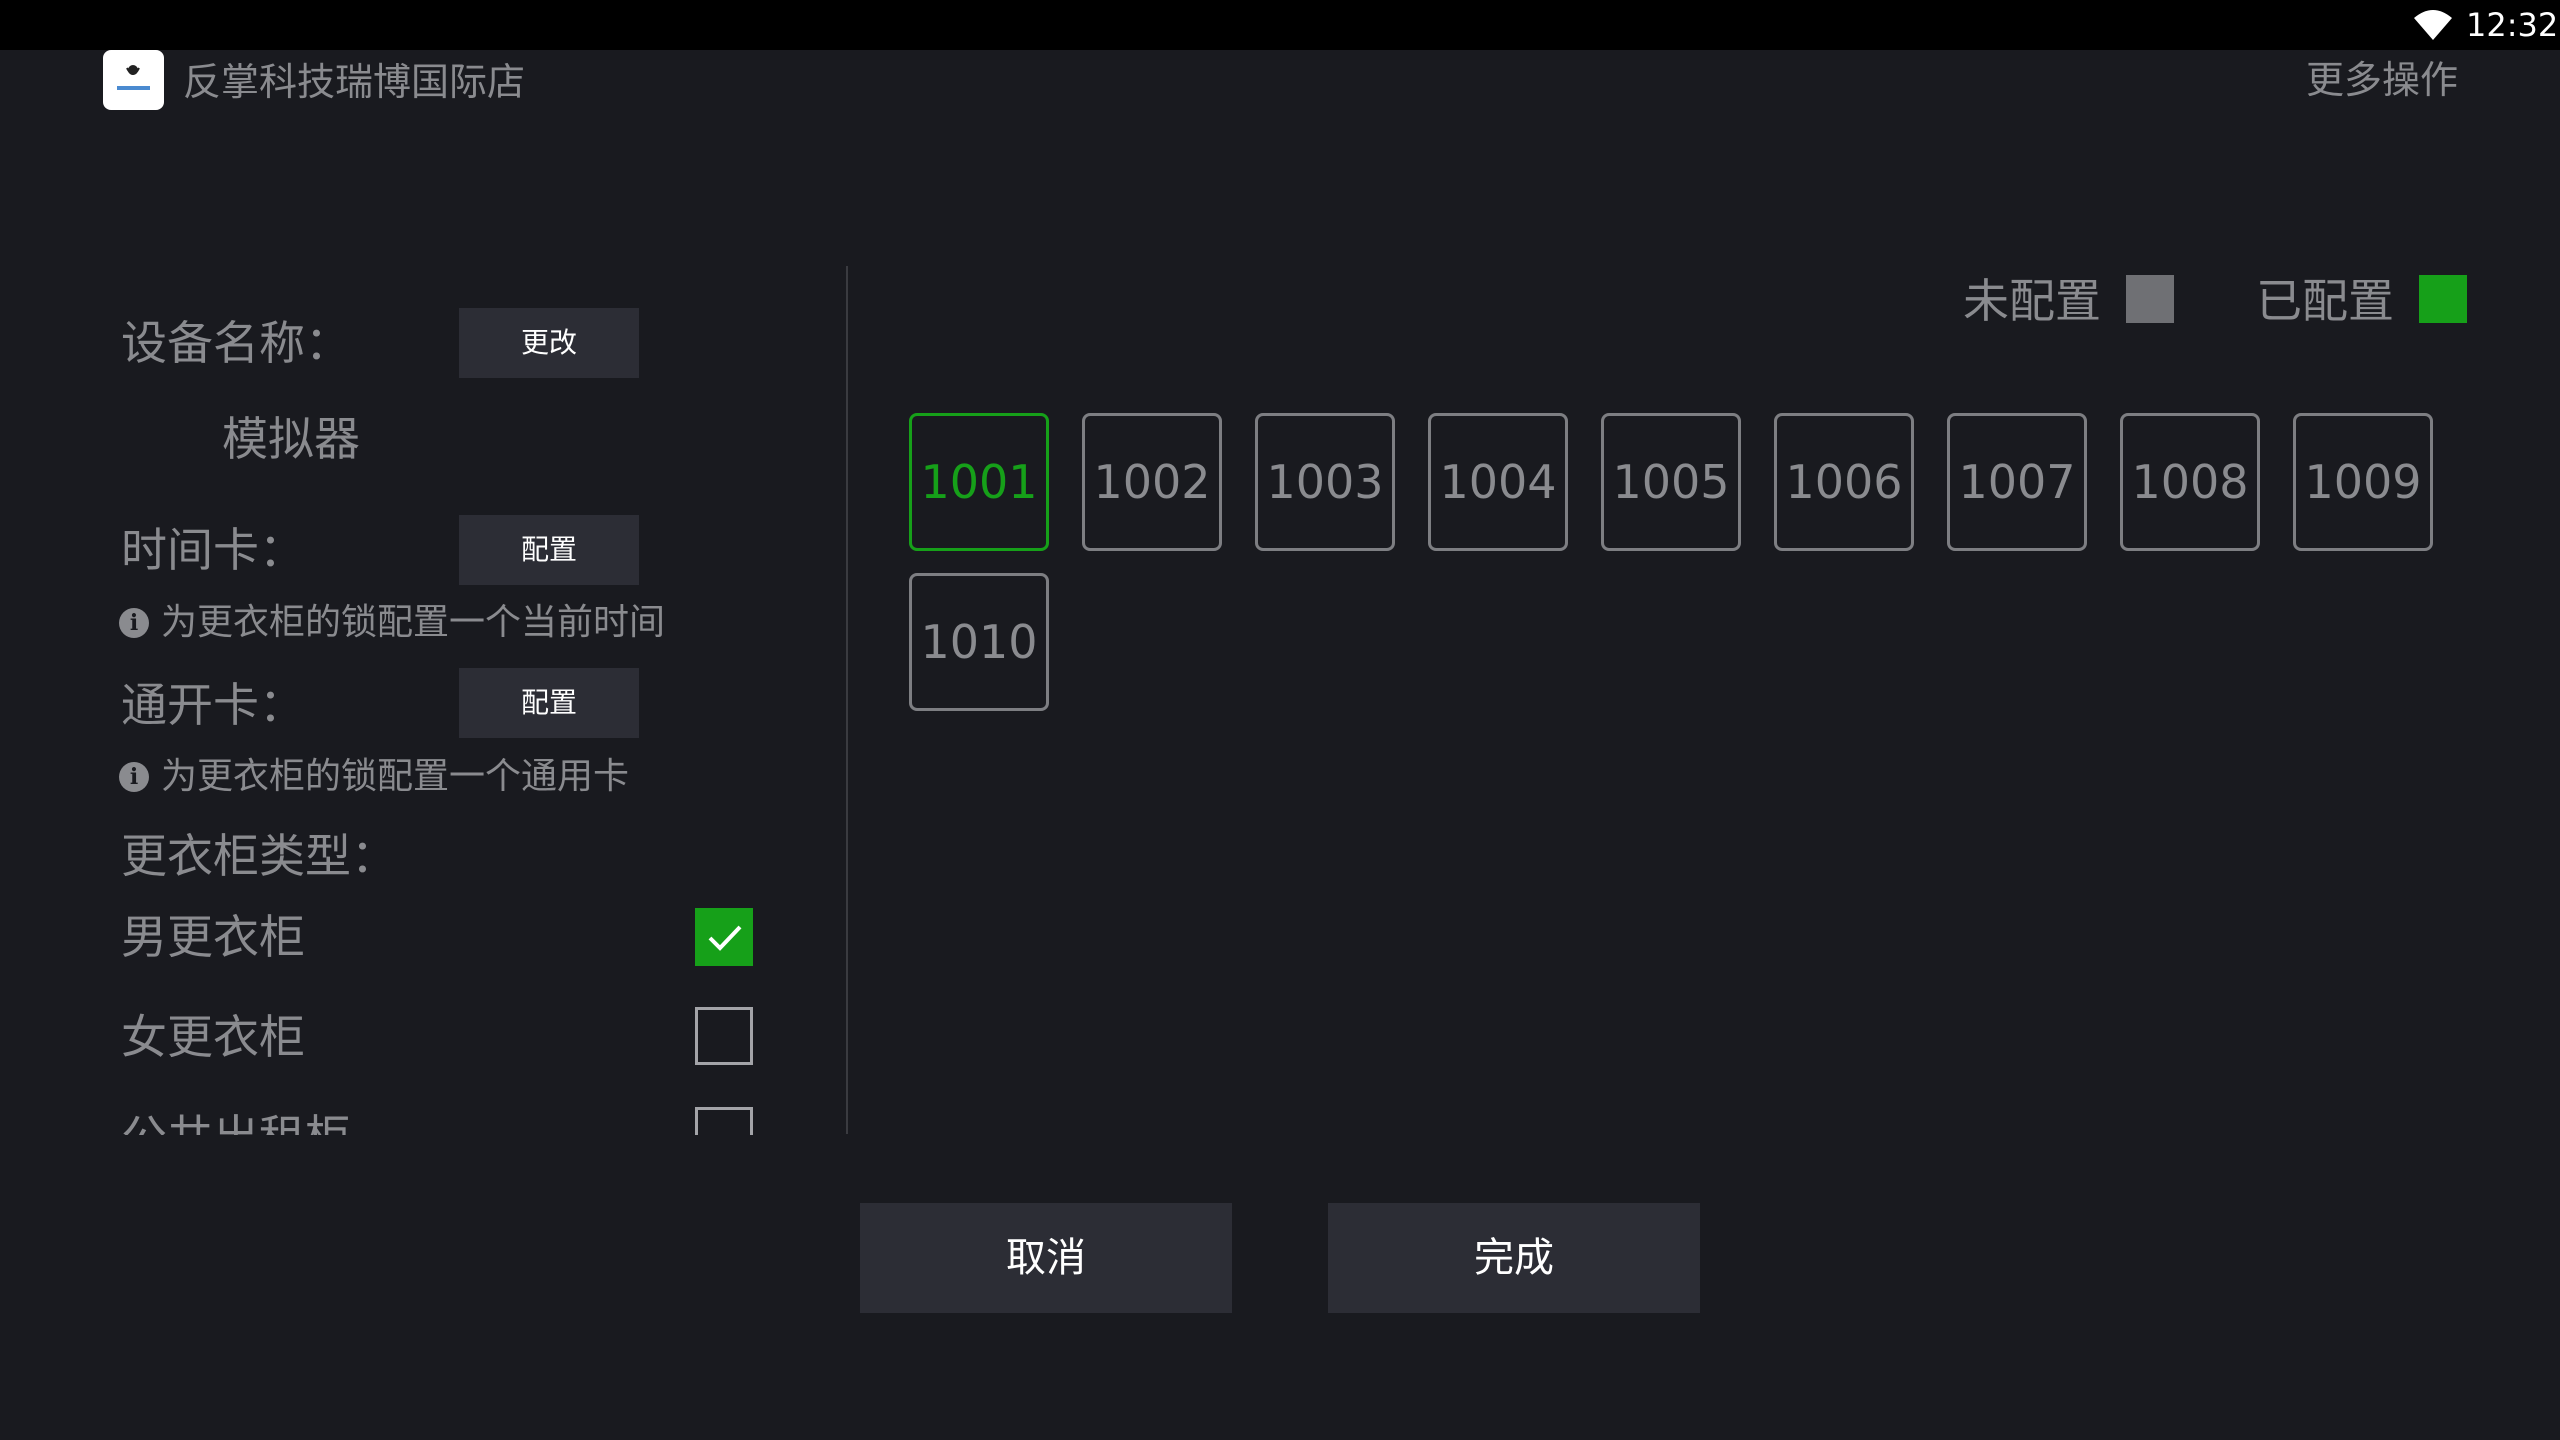 This screenshot has height=1440, width=2560. What do you see at coordinates (1280, 25) in the screenshot?
I see `status-bar: 12:32` at bounding box center [1280, 25].